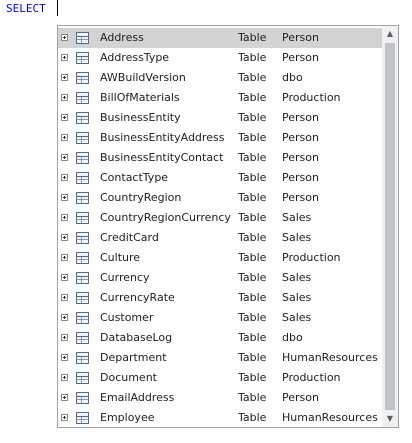 The image size is (412, 443). I want to click on scroll-up-arrow-icon: ▲, so click(390, 34).